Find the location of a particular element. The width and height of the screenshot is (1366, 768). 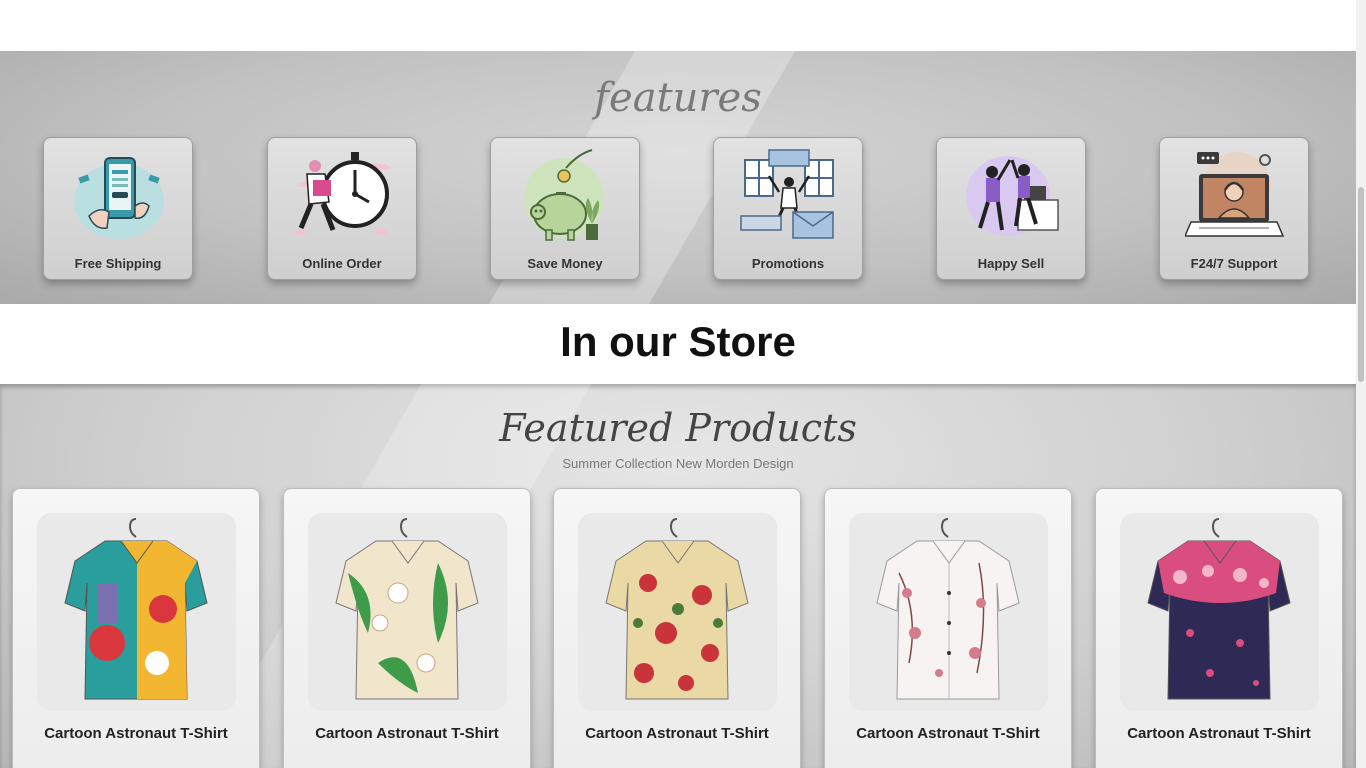

products-subtitle: Summer Collection New Morden Design is located at coordinates (678, 463).